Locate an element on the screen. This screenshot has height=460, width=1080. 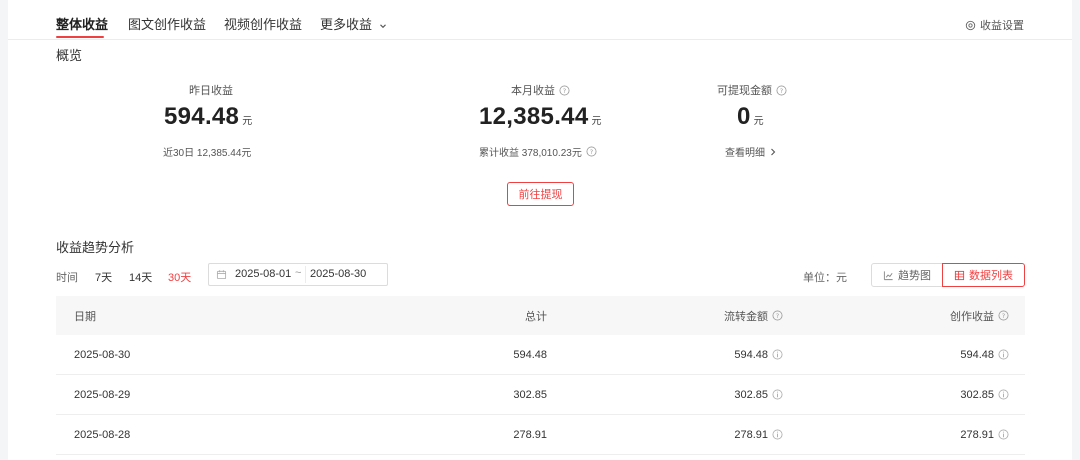
withdraw-button: 前往提现 is located at coordinates (540, 194).